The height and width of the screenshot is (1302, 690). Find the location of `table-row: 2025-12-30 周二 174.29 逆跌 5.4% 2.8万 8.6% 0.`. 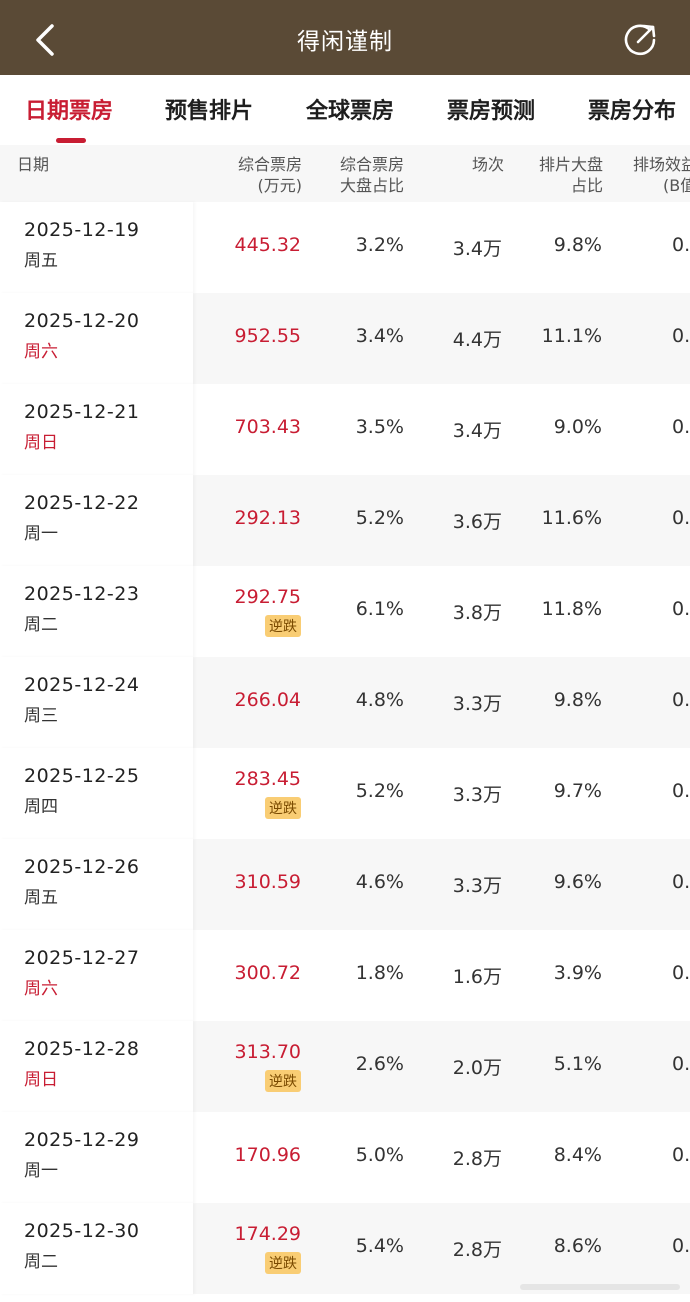

table-row: 2025-12-30 周二 174.29 逆跌 5.4% 2.8万 8.6% 0. is located at coordinates (345, 1248).